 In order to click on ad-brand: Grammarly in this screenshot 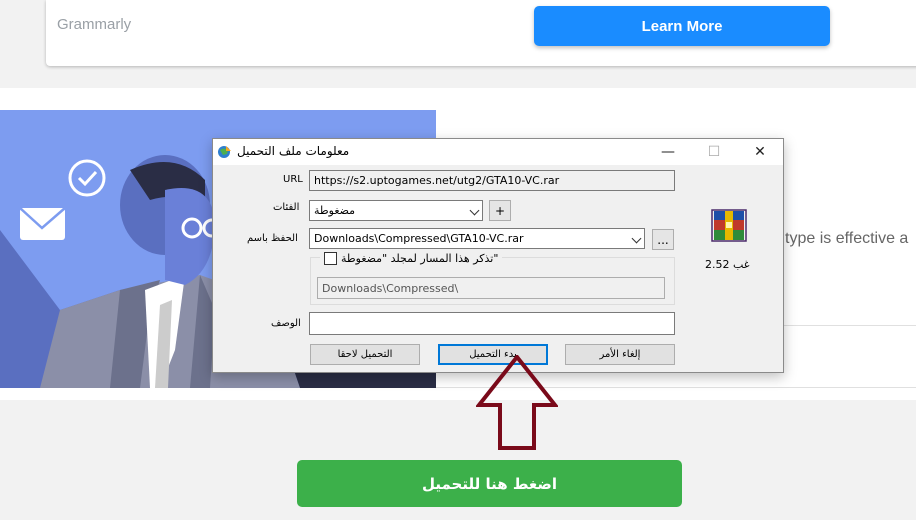, I will do `click(94, 24)`.